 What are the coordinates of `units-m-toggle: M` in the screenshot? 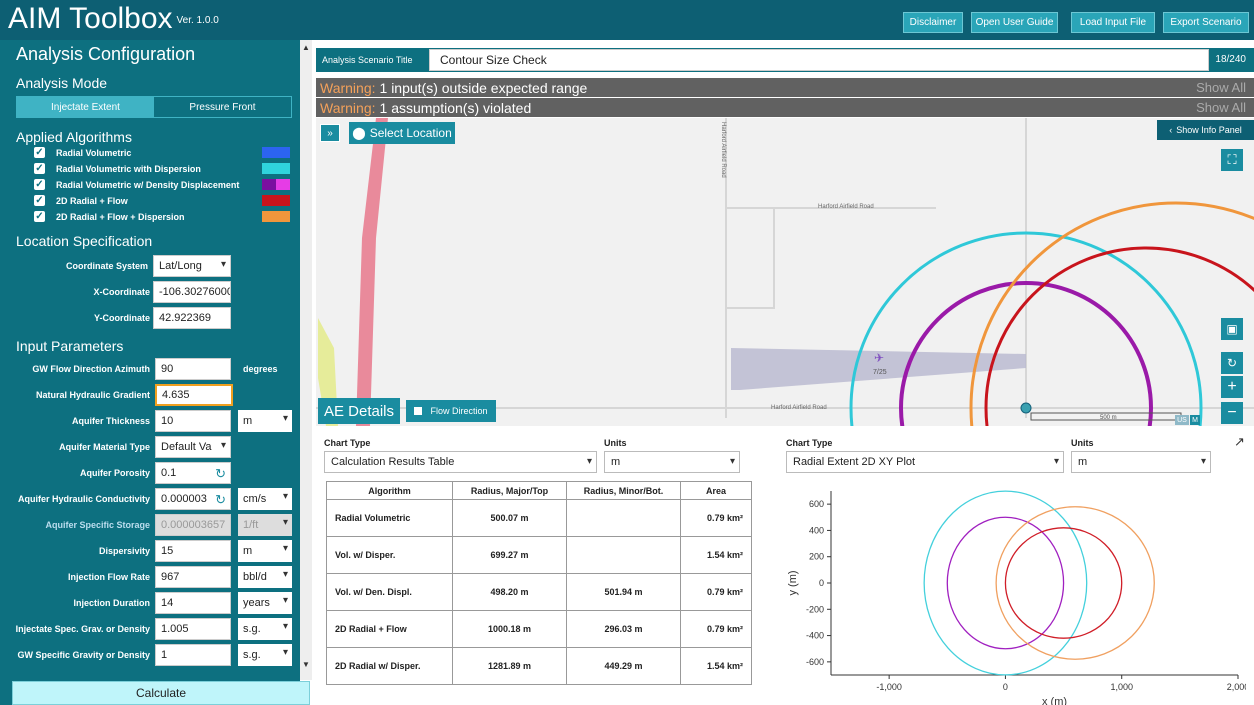 It's located at (1195, 420).